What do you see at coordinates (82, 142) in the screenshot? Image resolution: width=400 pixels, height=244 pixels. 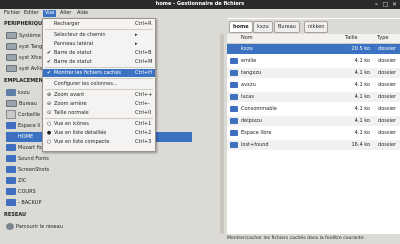 I see `menu-item-label: Vue en liste compacte` at bounding box center [82, 142].